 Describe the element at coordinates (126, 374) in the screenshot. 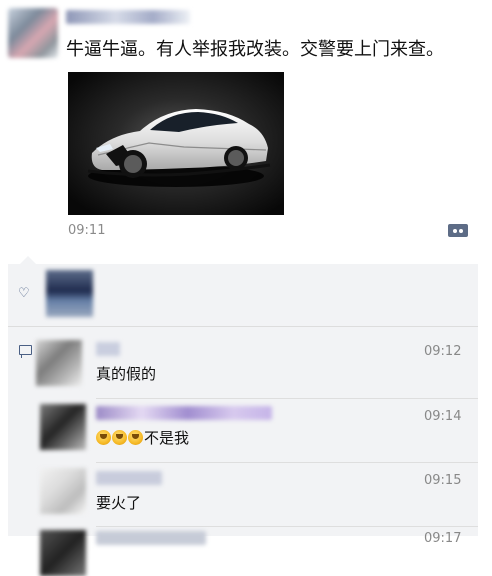

I see `comment-text-1: 真的假的` at that location.